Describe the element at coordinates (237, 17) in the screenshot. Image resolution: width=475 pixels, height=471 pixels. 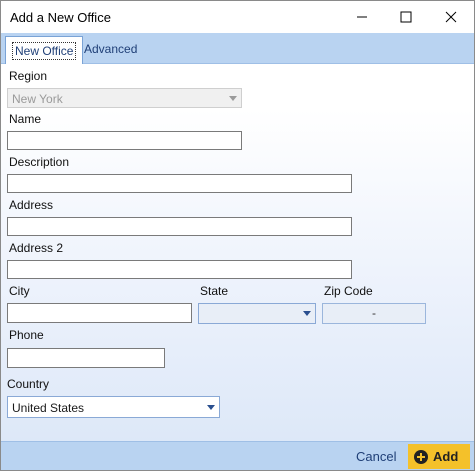
I see `title-bar: Add a New Office` at that location.